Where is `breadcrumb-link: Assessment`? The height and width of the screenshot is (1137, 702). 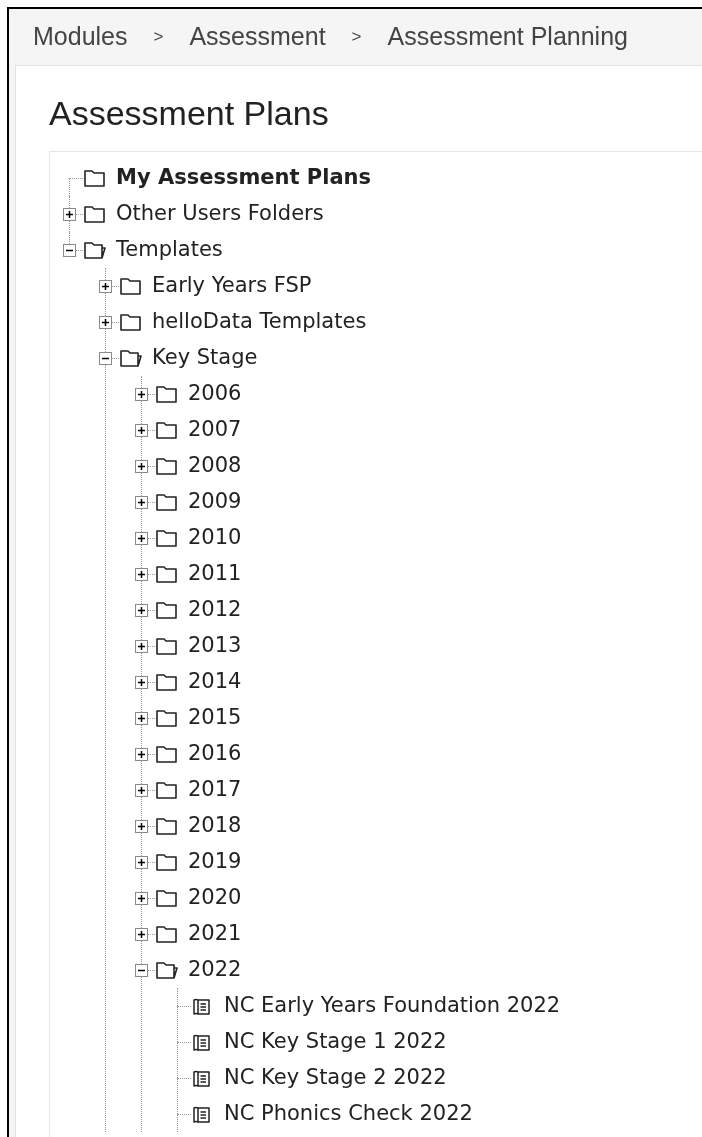
breadcrumb-link: Assessment is located at coordinates (257, 37).